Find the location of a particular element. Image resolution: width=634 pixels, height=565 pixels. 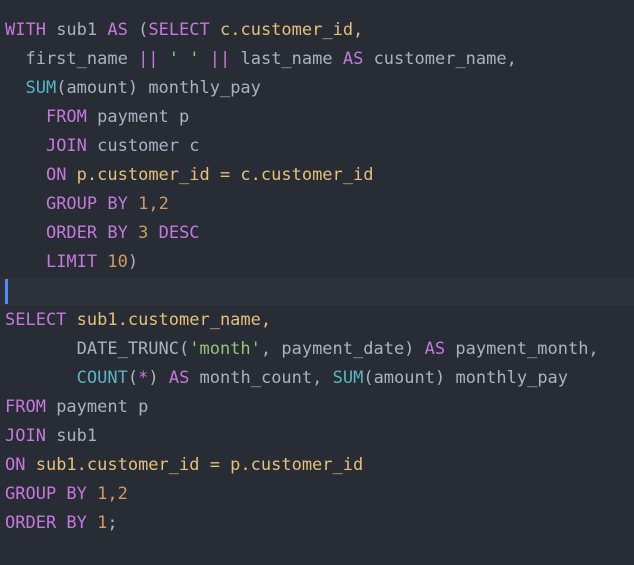

code-line: SELECT sub1.customer_name, is located at coordinates (317, 320).